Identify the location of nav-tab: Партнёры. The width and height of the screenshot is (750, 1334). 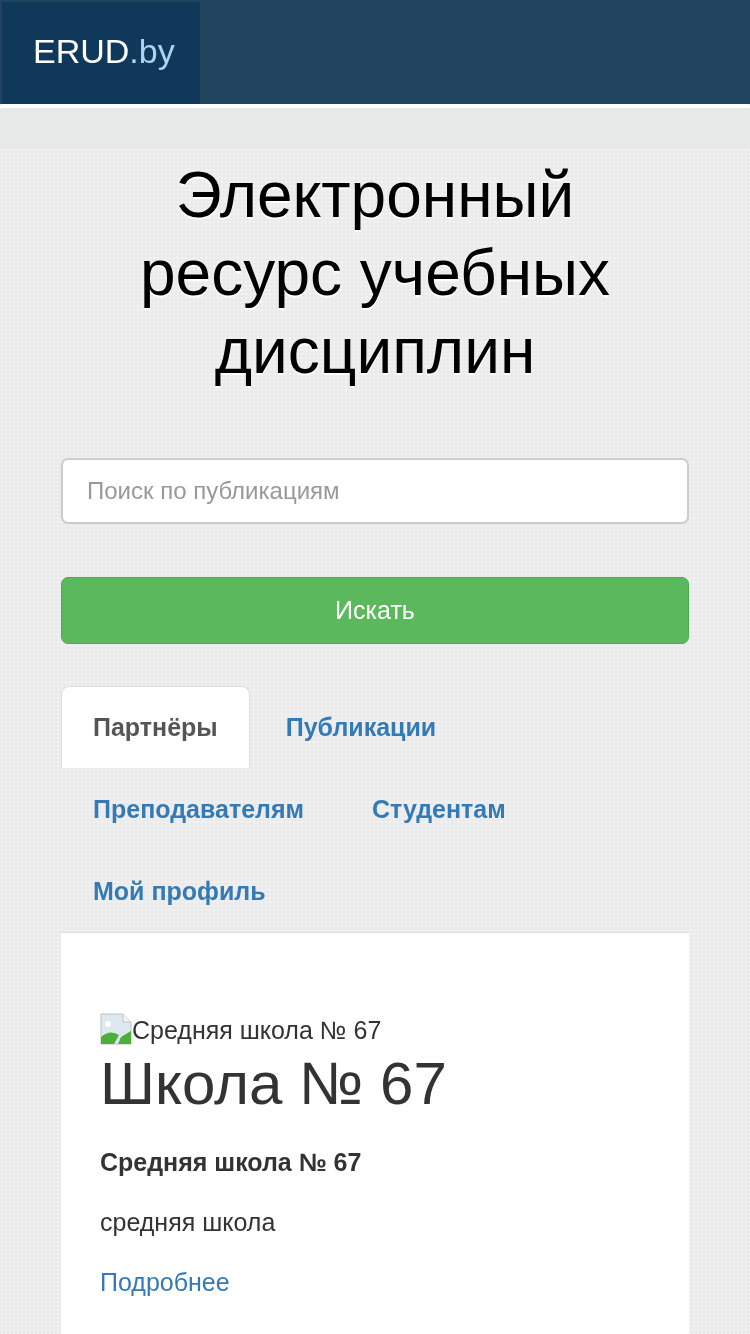
(155, 727).